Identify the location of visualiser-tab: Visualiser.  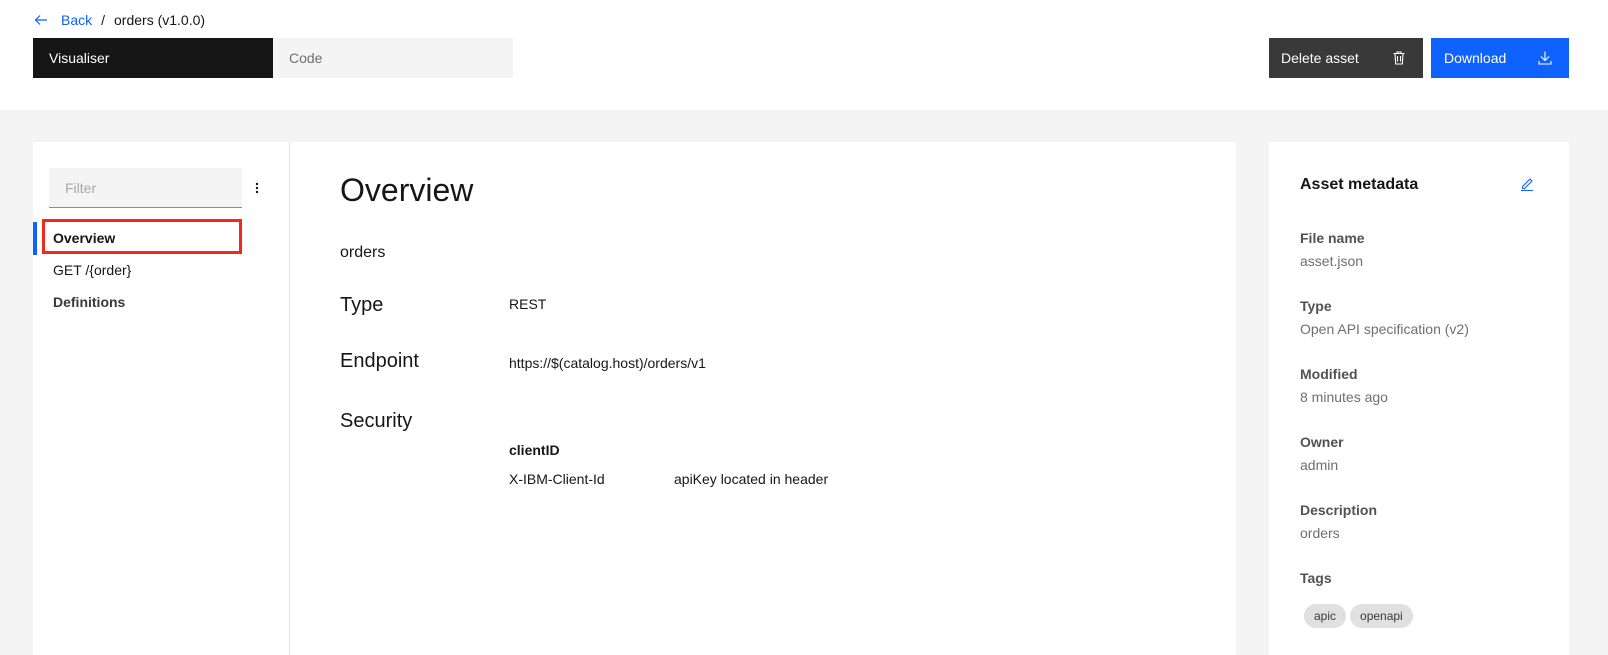
(153, 58).